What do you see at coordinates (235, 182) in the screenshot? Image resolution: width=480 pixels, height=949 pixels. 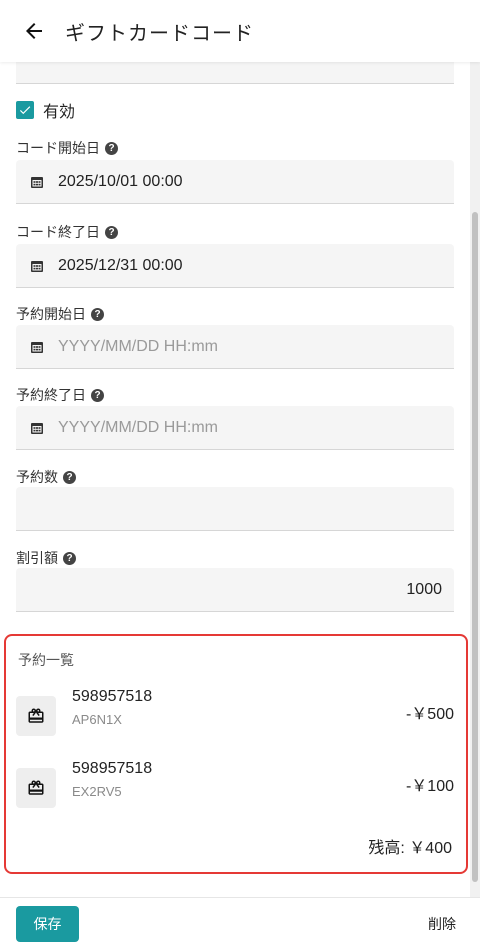 I see `code-start-date-input: 2025/10/01 00:00` at bounding box center [235, 182].